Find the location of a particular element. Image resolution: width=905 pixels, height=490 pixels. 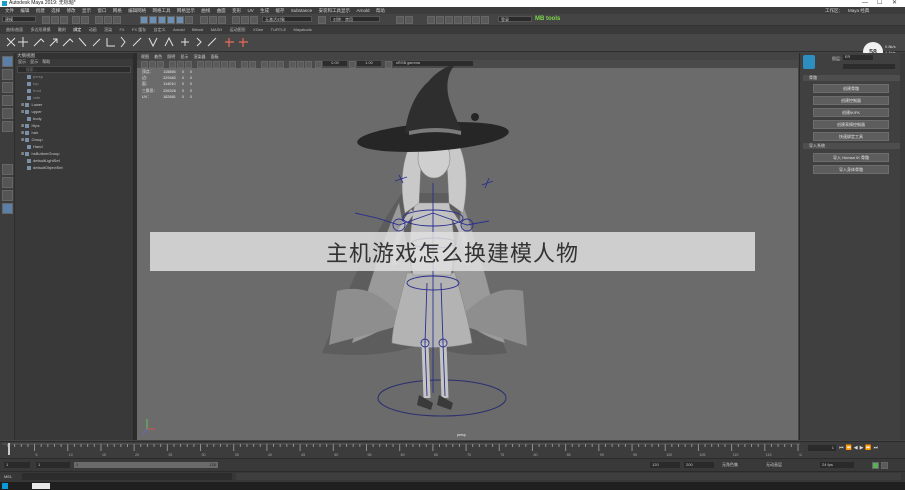

menu-item: 生成 is located at coordinates (264, 10).